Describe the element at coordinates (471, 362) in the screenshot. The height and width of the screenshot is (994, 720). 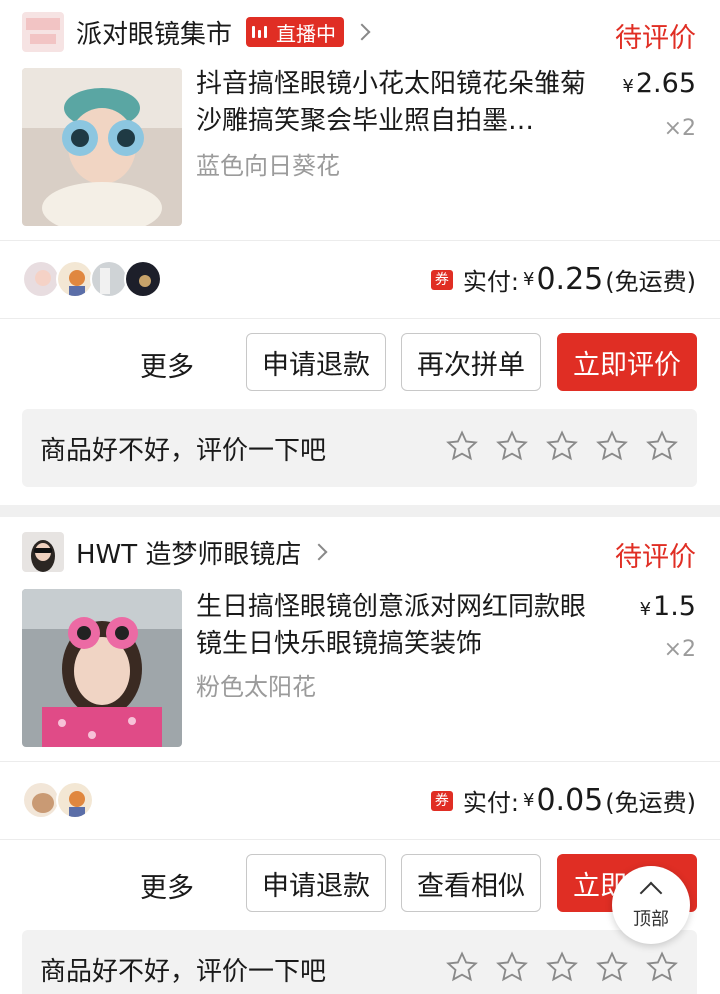
I see `reorder-button: 再次拼单` at that location.